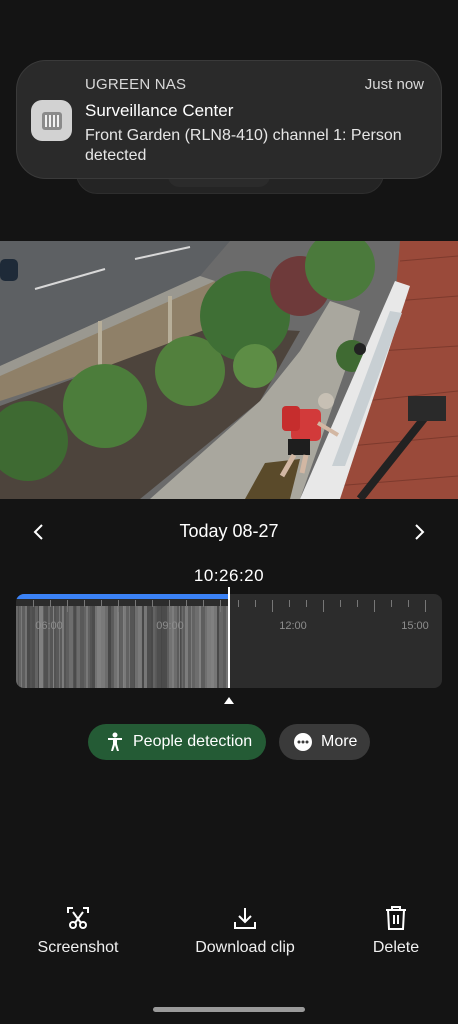  I want to click on delete-button: Delete, so click(396, 930).